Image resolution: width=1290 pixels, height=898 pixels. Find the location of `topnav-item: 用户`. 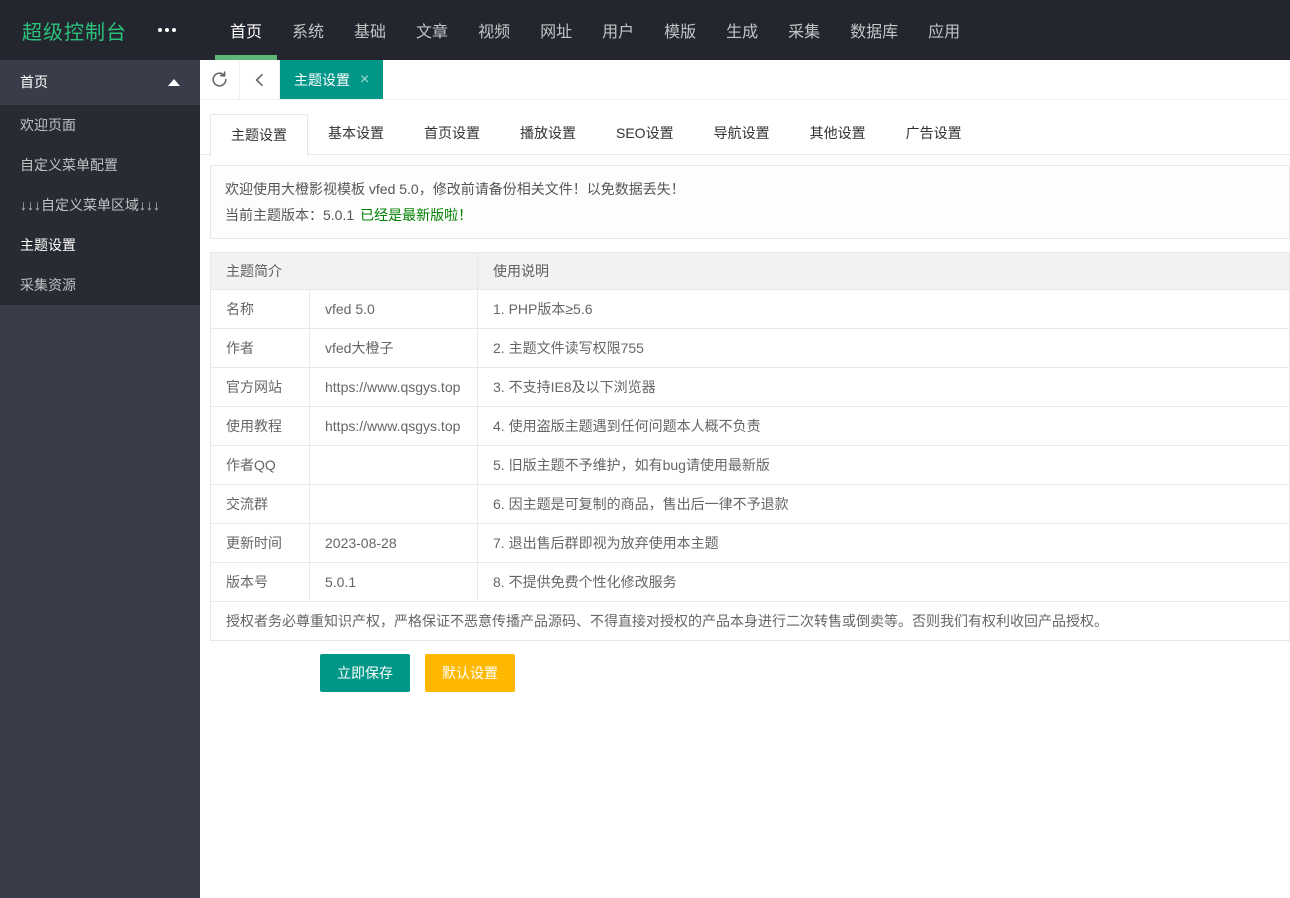

topnav-item: 用户 is located at coordinates (618, 30).